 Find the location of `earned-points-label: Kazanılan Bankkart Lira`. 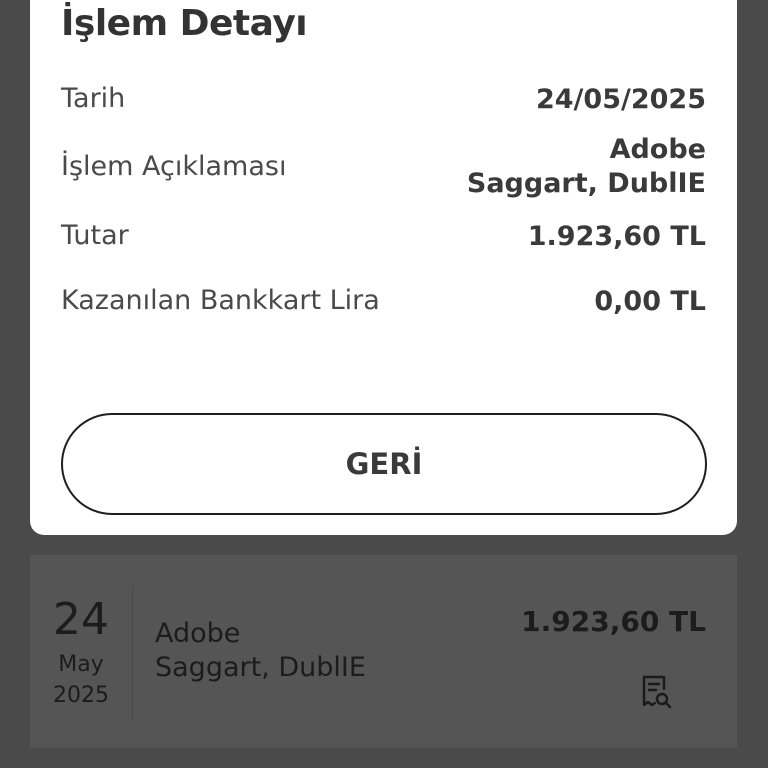

earned-points-label: Kazanılan Bankkart Lira is located at coordinates (220, 300).